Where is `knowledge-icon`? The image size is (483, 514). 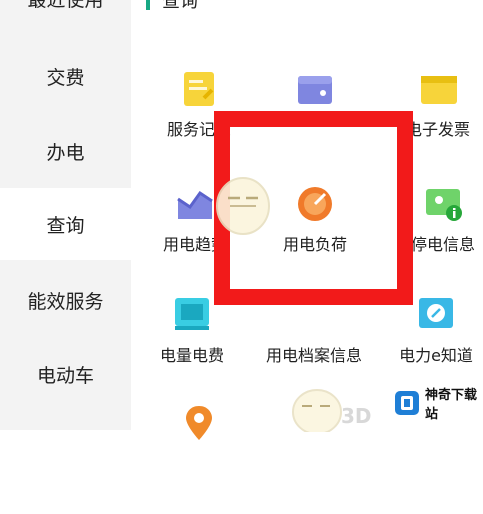 knowledge-icon is located at coordinates (436, 313).